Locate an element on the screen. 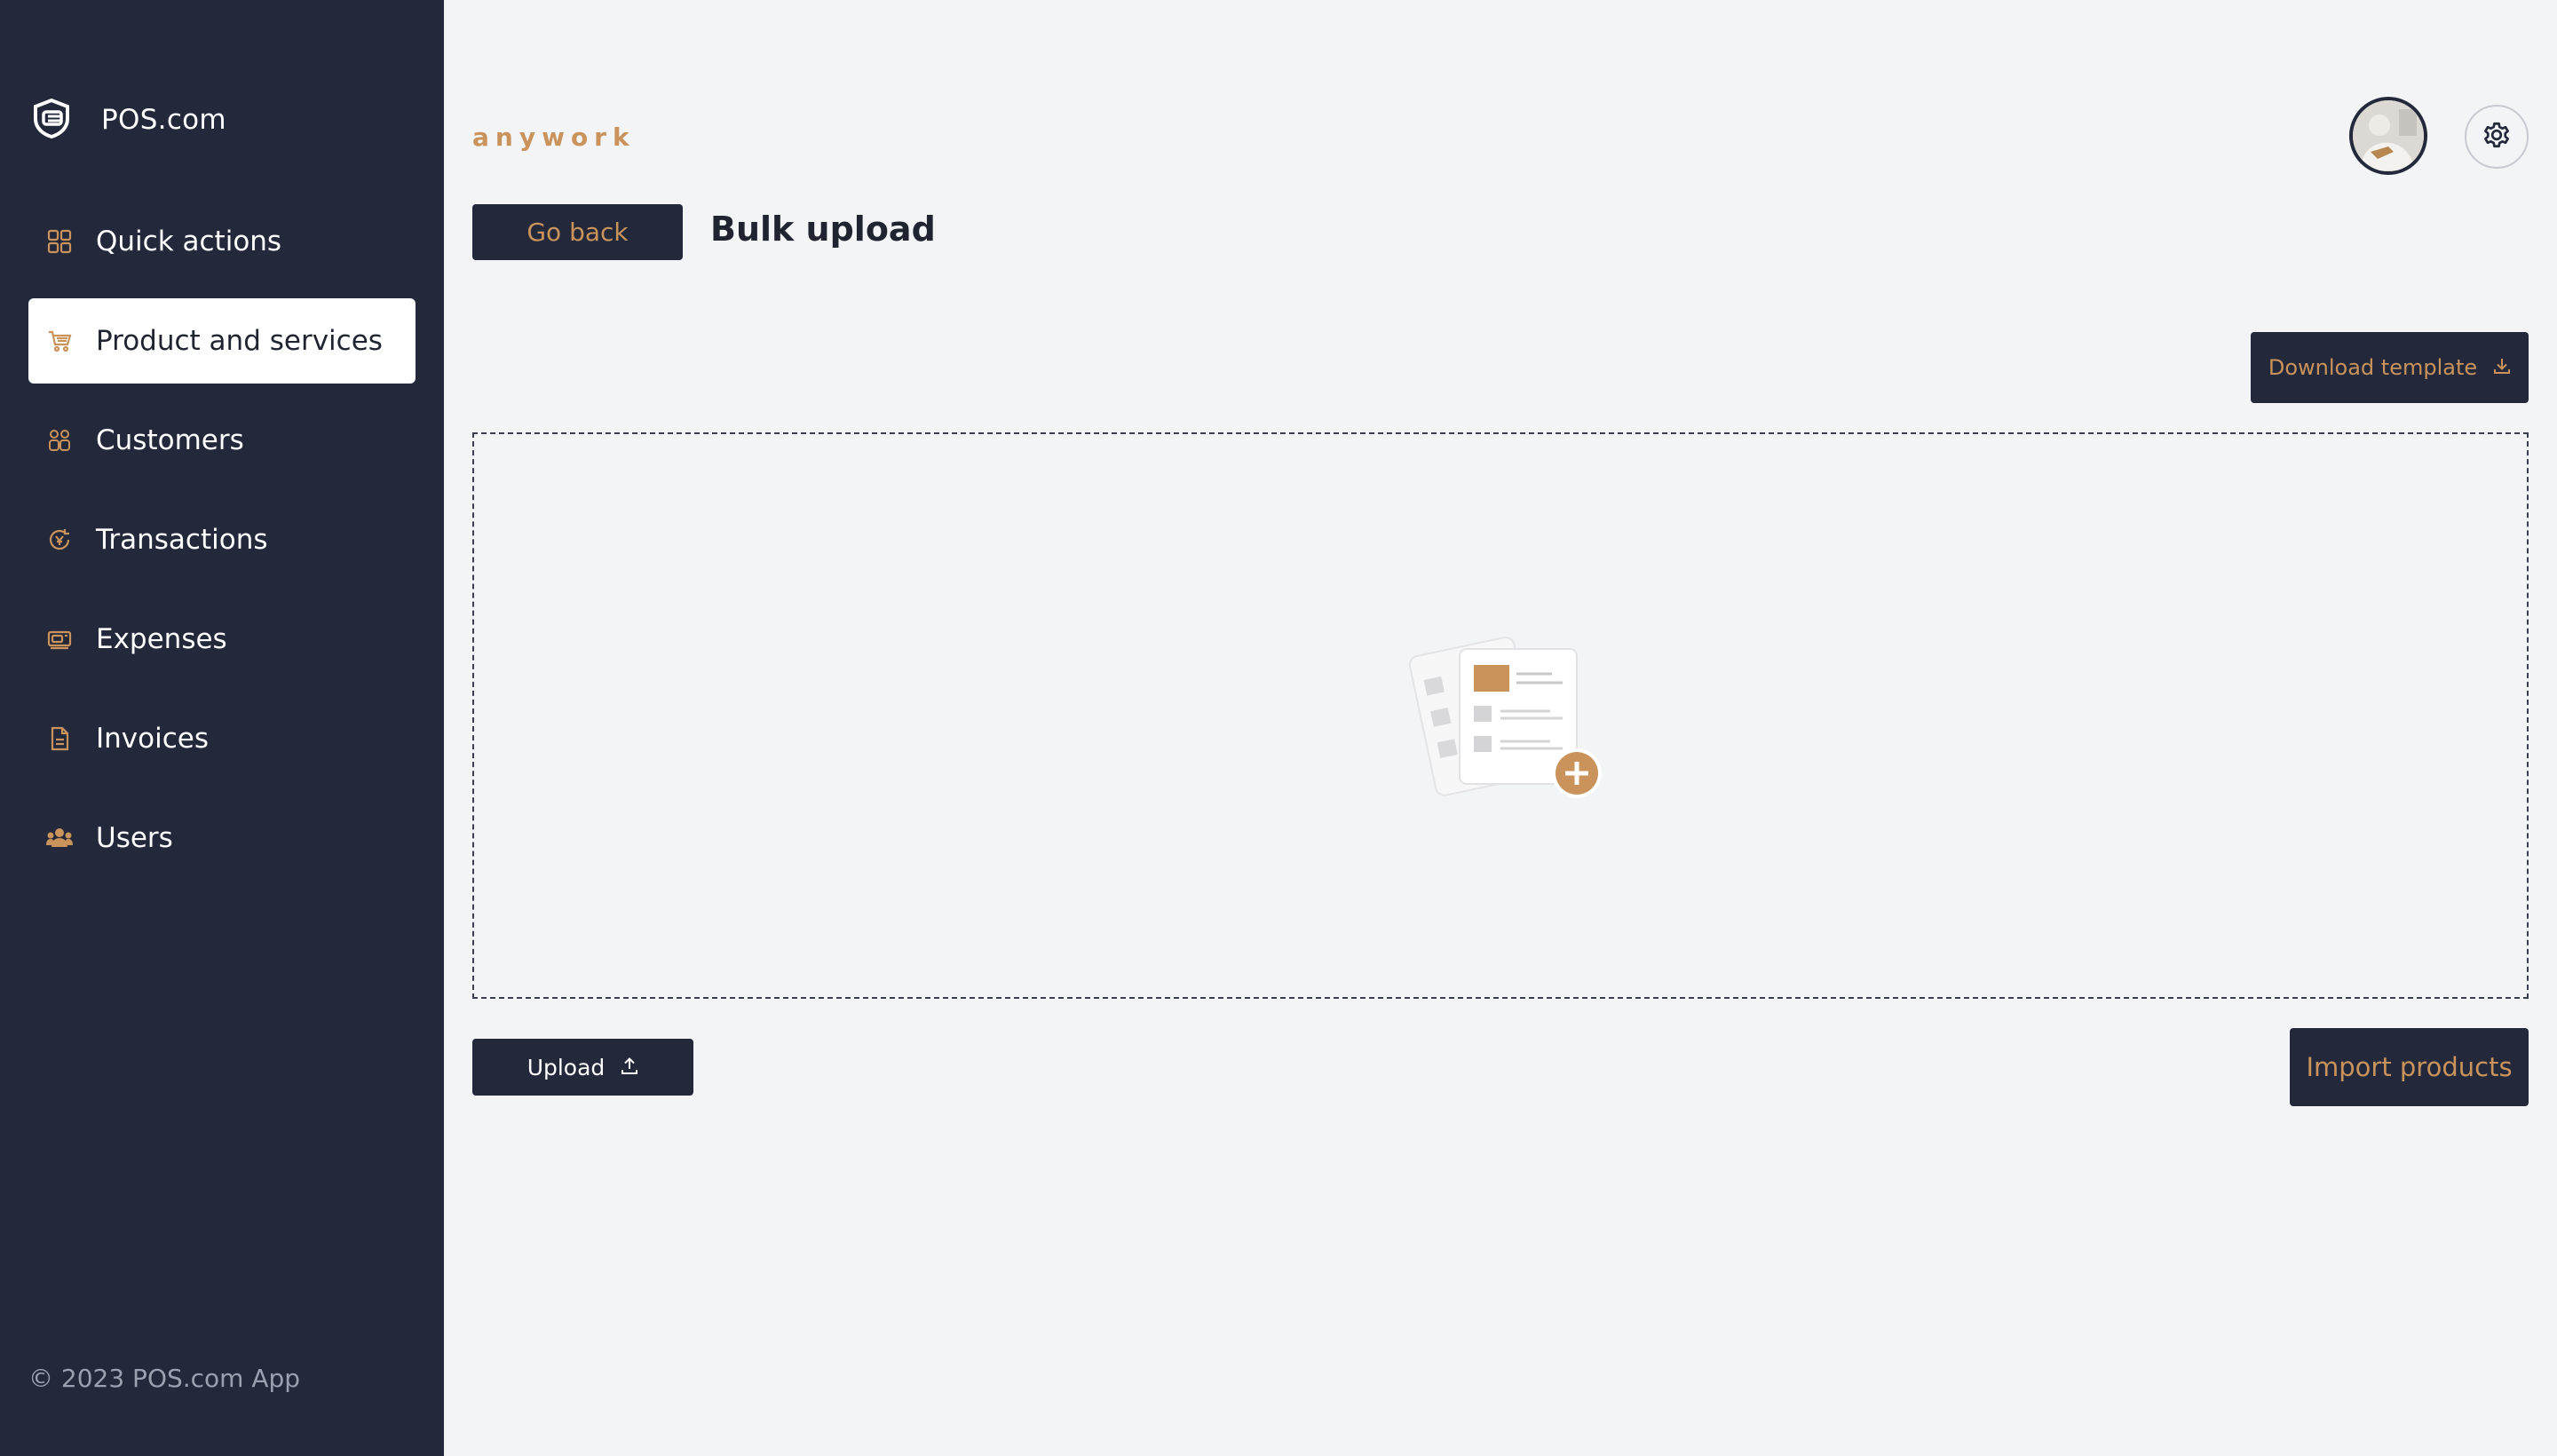 Image resolution: width=2557 pixels, height=1456 pixels. sidebar-item-label: Customers is located at coordinates (170, 440).